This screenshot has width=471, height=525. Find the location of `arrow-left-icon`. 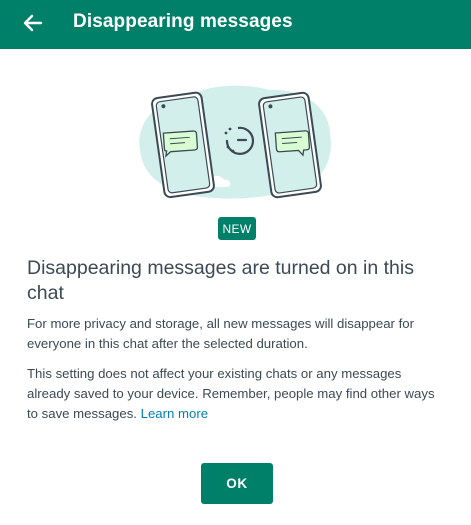

arrow-left-icon is located at coordinates (33, 23).